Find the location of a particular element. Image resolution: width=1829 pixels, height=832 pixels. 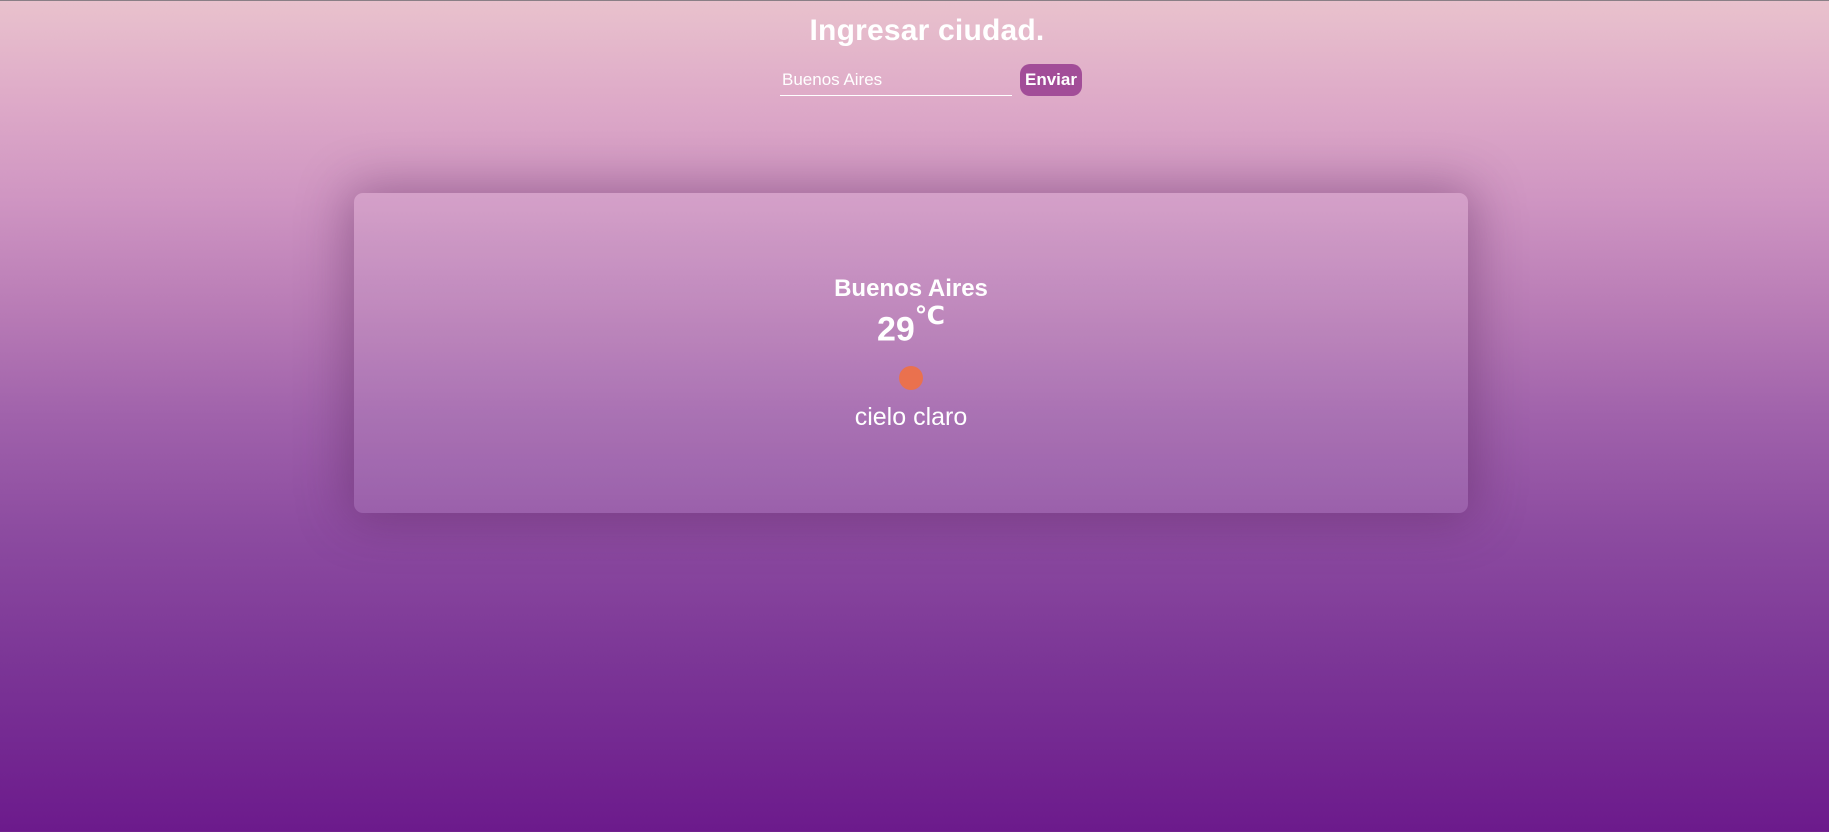

sun-icon is located at coordinates (911, 378).